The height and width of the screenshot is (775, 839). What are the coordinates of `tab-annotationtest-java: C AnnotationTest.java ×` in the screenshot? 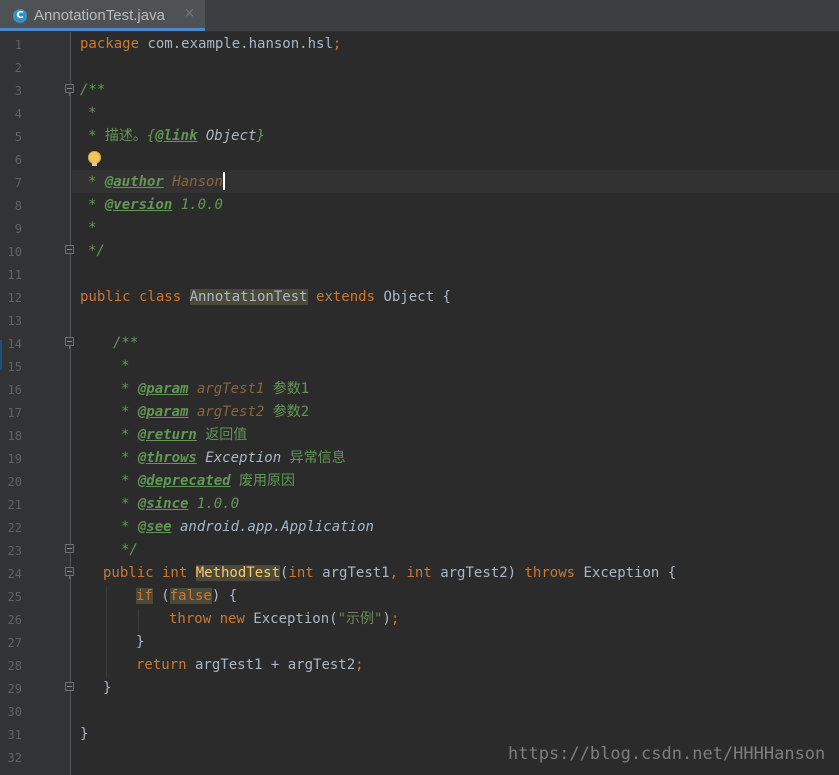 It's located at (102, 15).